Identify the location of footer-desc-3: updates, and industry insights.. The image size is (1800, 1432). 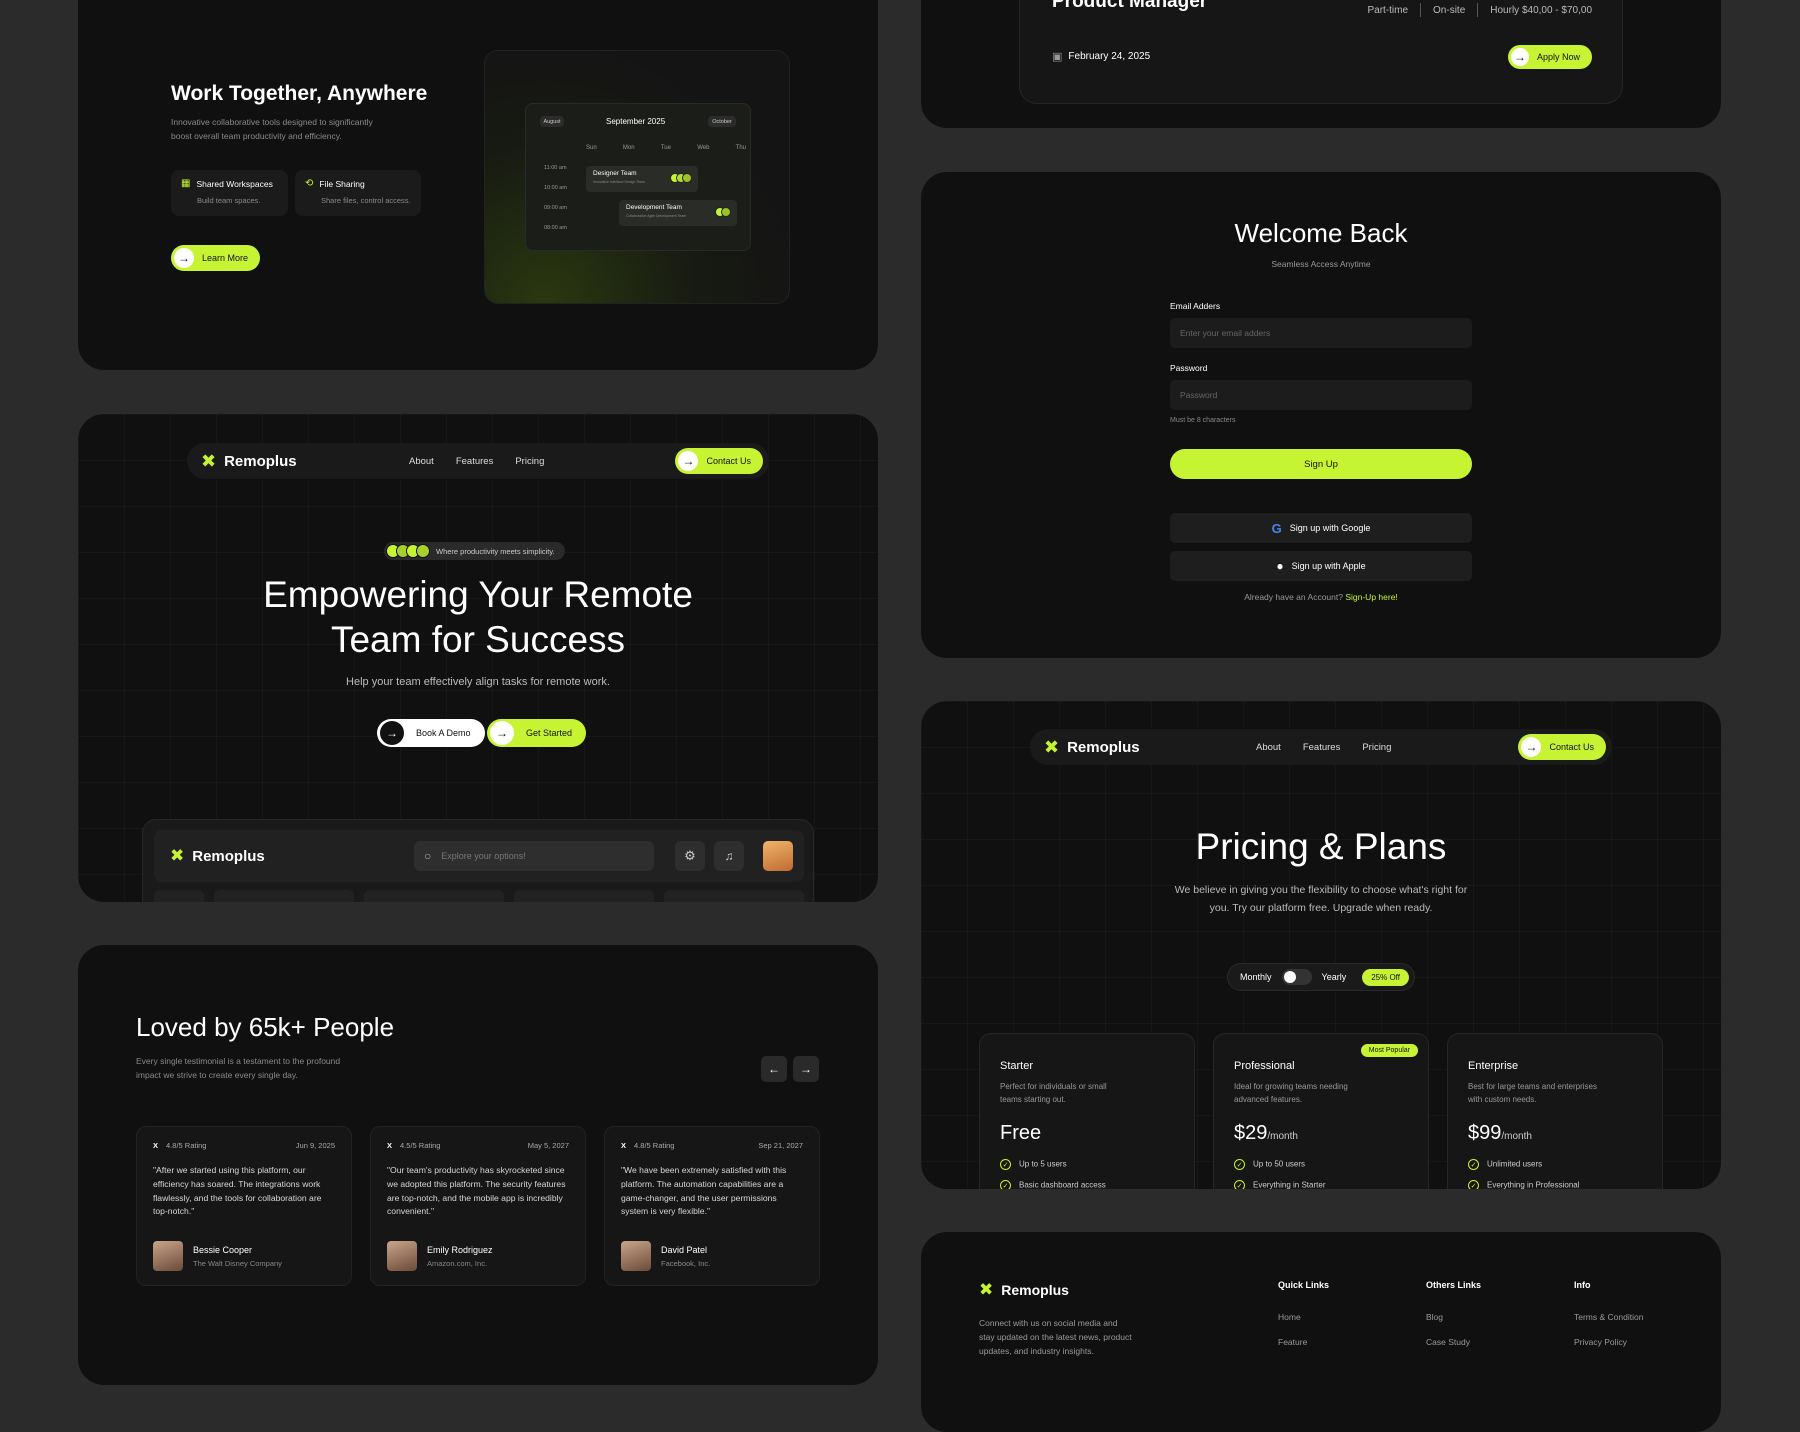
(1036, 1351).